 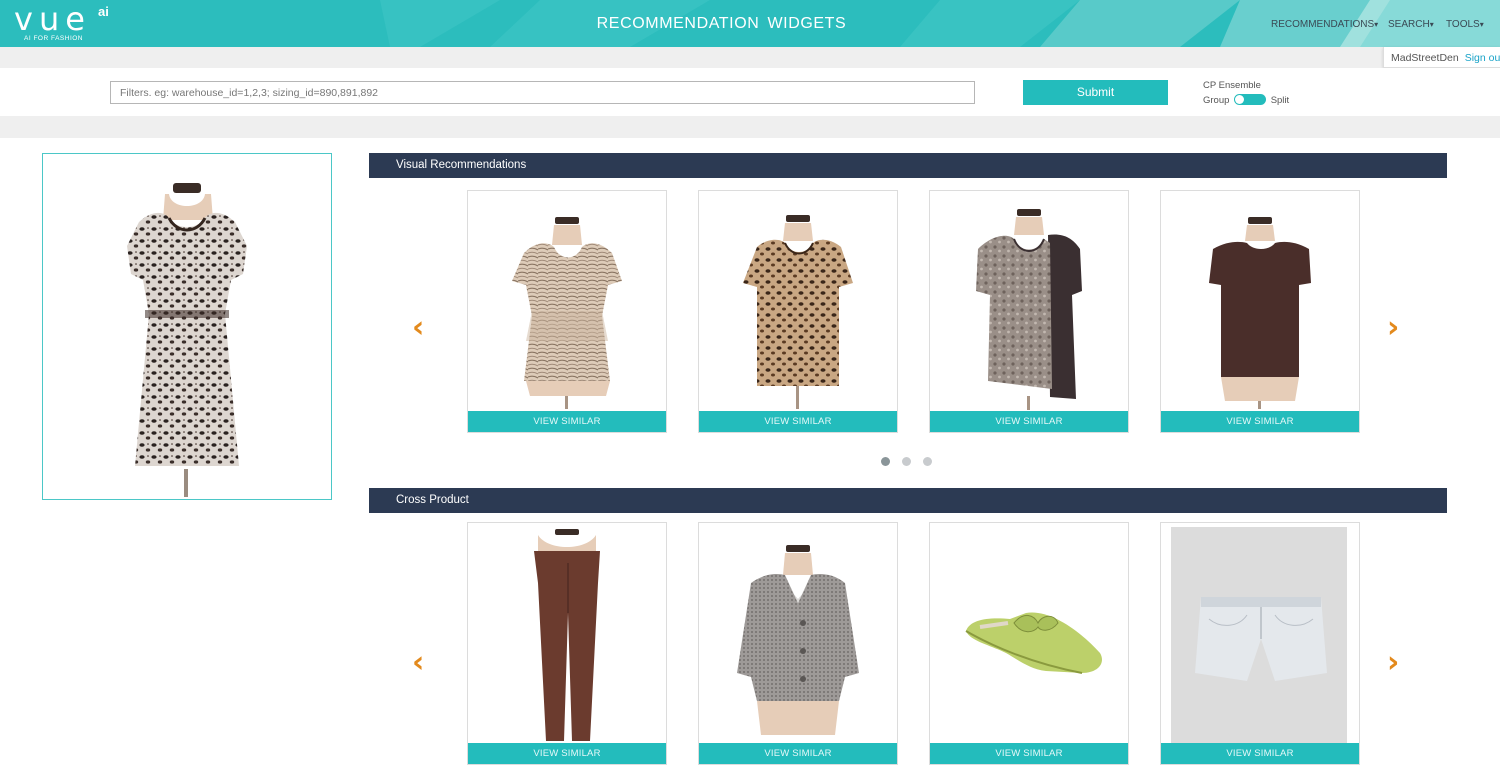 What do you see at coordinates (1482, 58) in the screenshot?
I see `sign-out-link: Sign out` at bounding box center [1482, 58].